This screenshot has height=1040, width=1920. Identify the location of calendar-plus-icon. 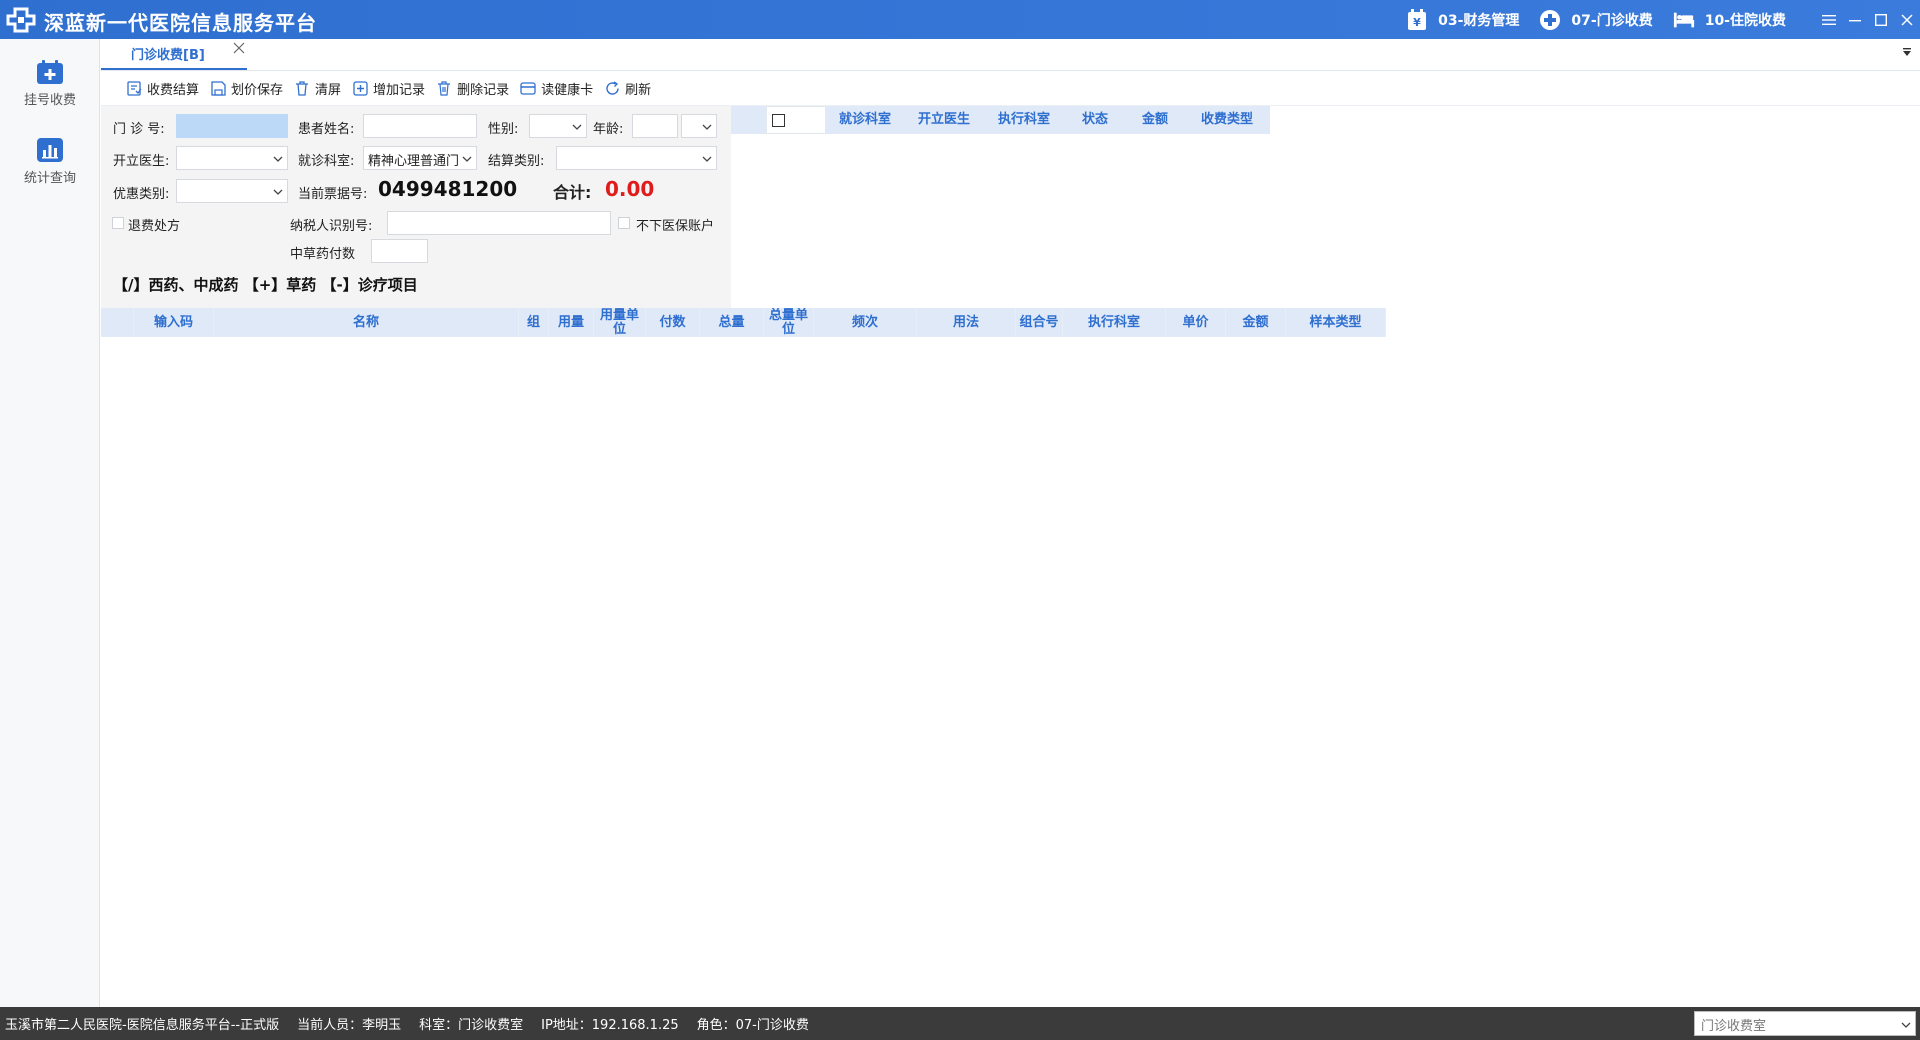
(50, 72).